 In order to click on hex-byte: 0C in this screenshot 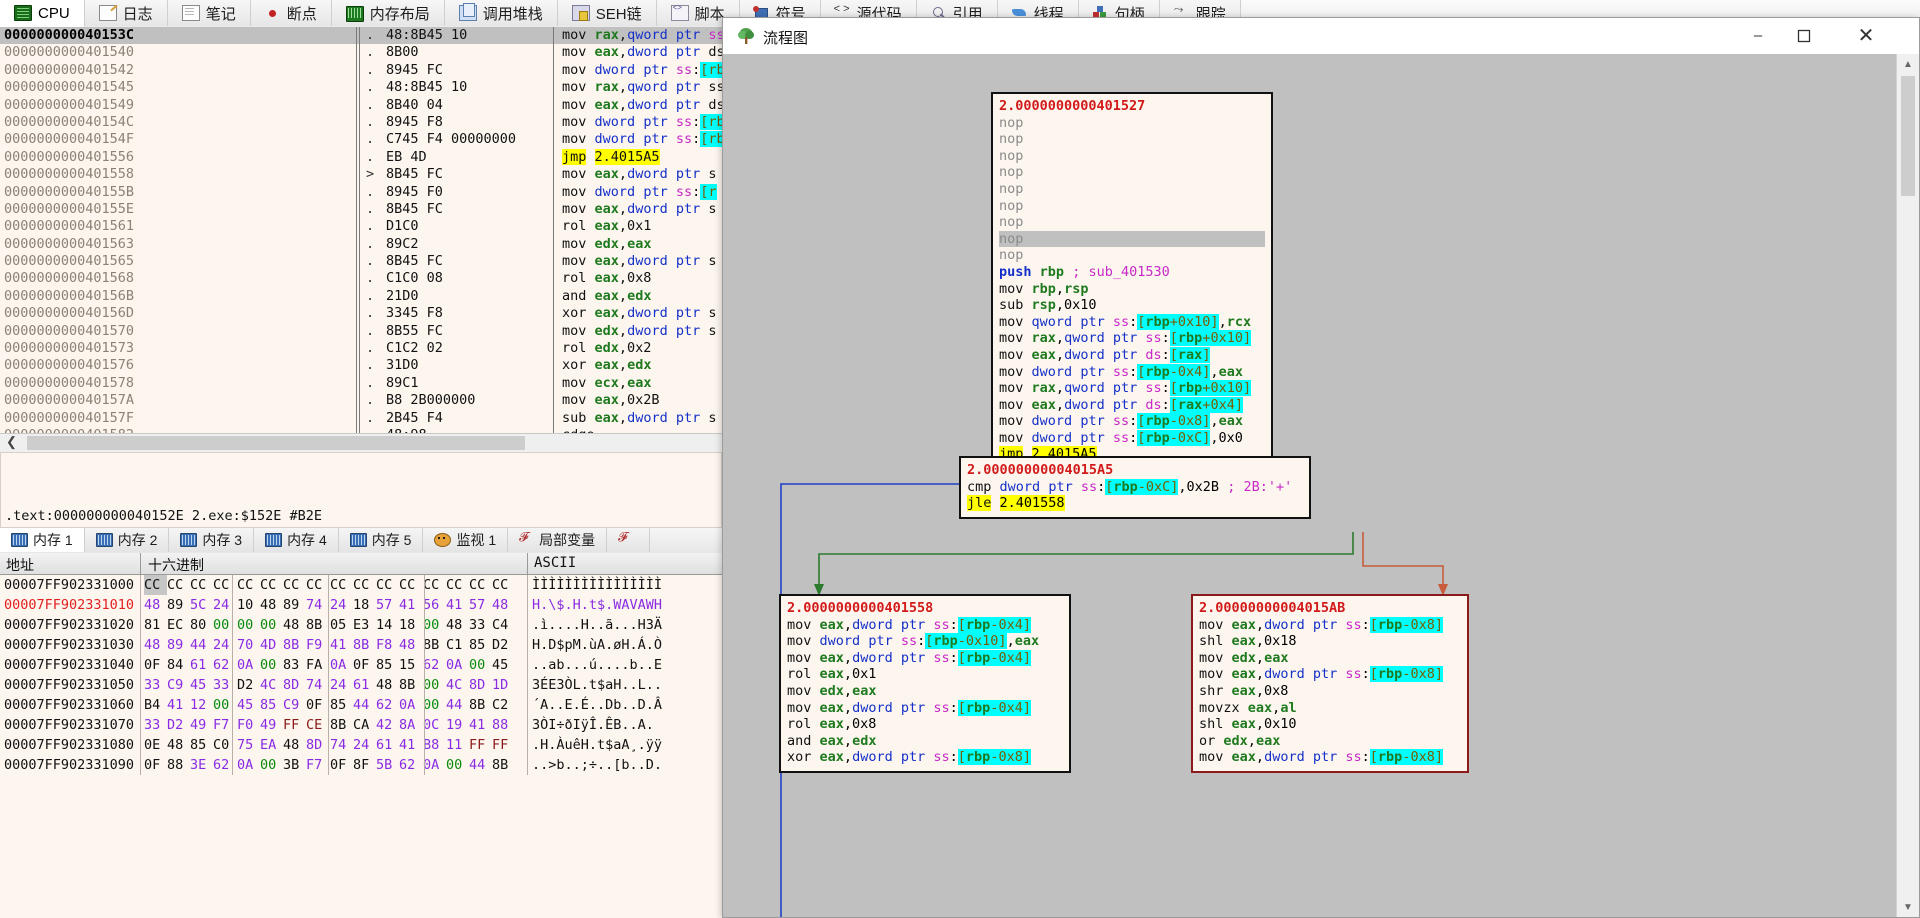, I will do `click(434, 725)`.